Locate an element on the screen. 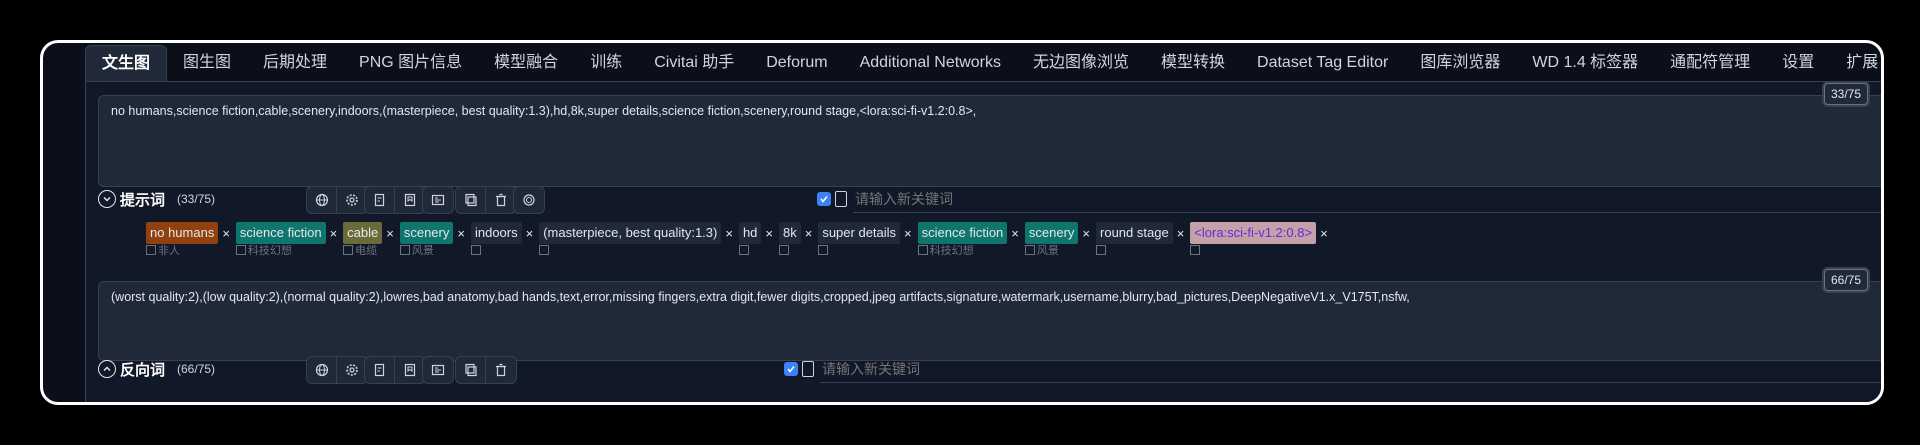 Image resolution: width=1920 pixels, height=445 pixels. tag-chip: cable × 电缆 is located at coordinates (368, 242).